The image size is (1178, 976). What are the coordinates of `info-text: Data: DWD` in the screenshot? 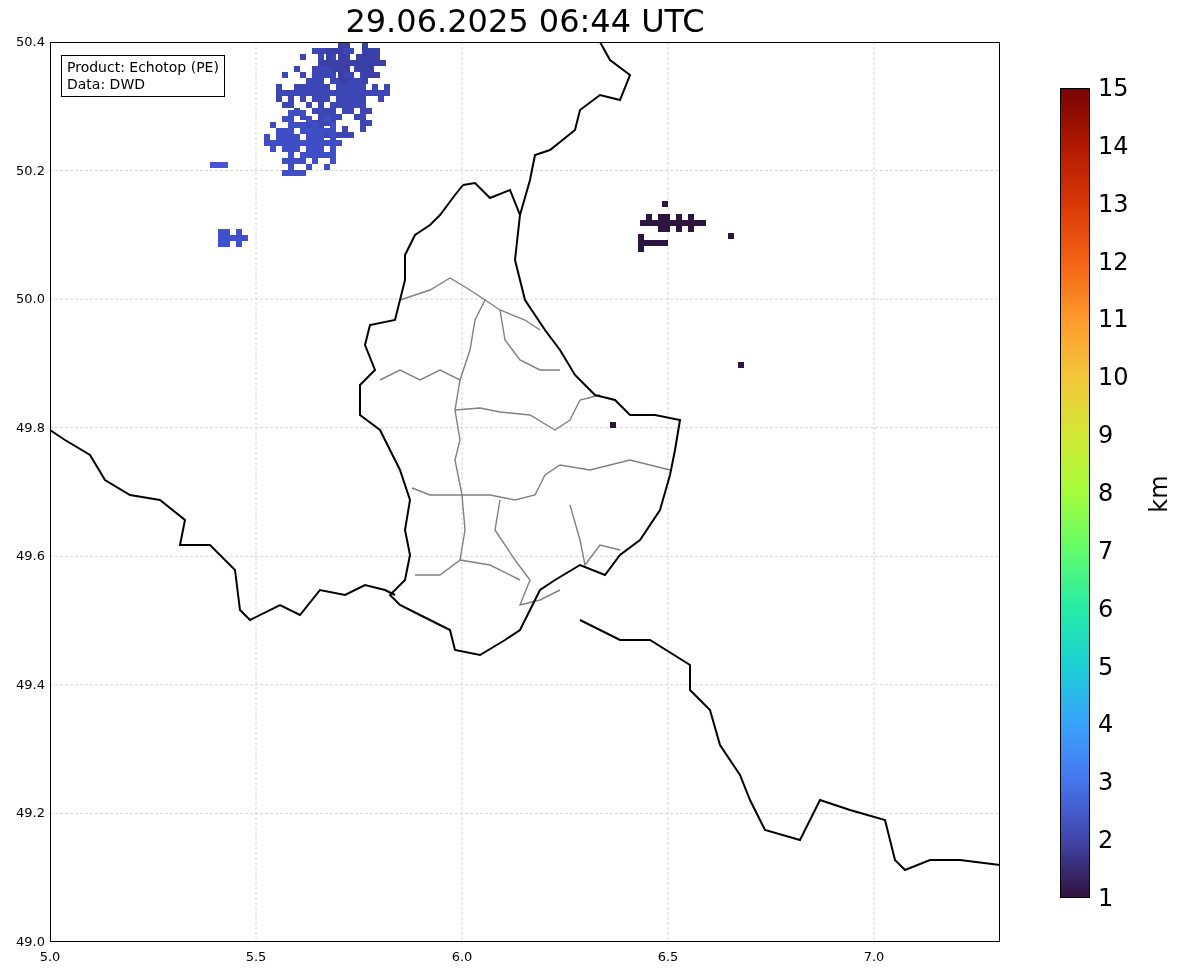 It's located at (106, 84).